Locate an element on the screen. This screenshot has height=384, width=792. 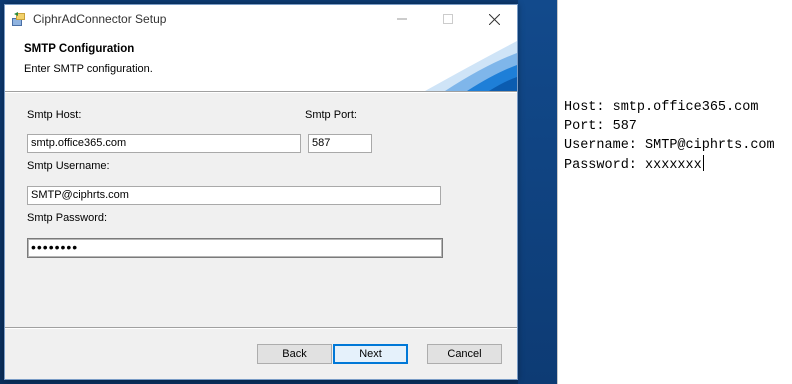
smtp-host-field: smtp.office365.com is located at coordinates (164, 143).